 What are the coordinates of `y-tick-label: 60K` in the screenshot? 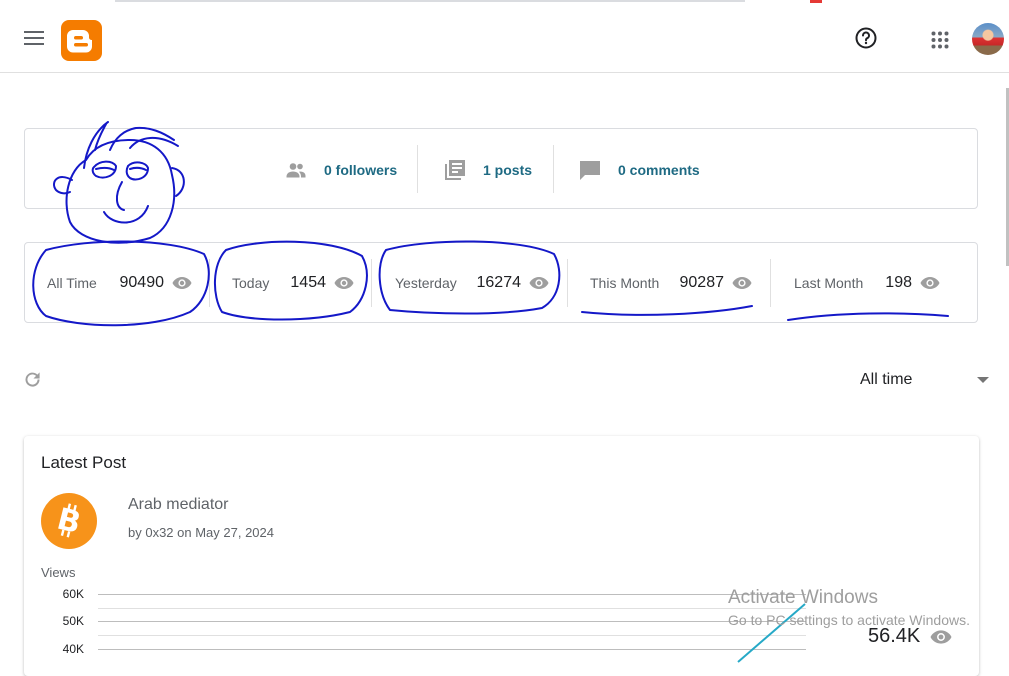 It's located at (73, 594).